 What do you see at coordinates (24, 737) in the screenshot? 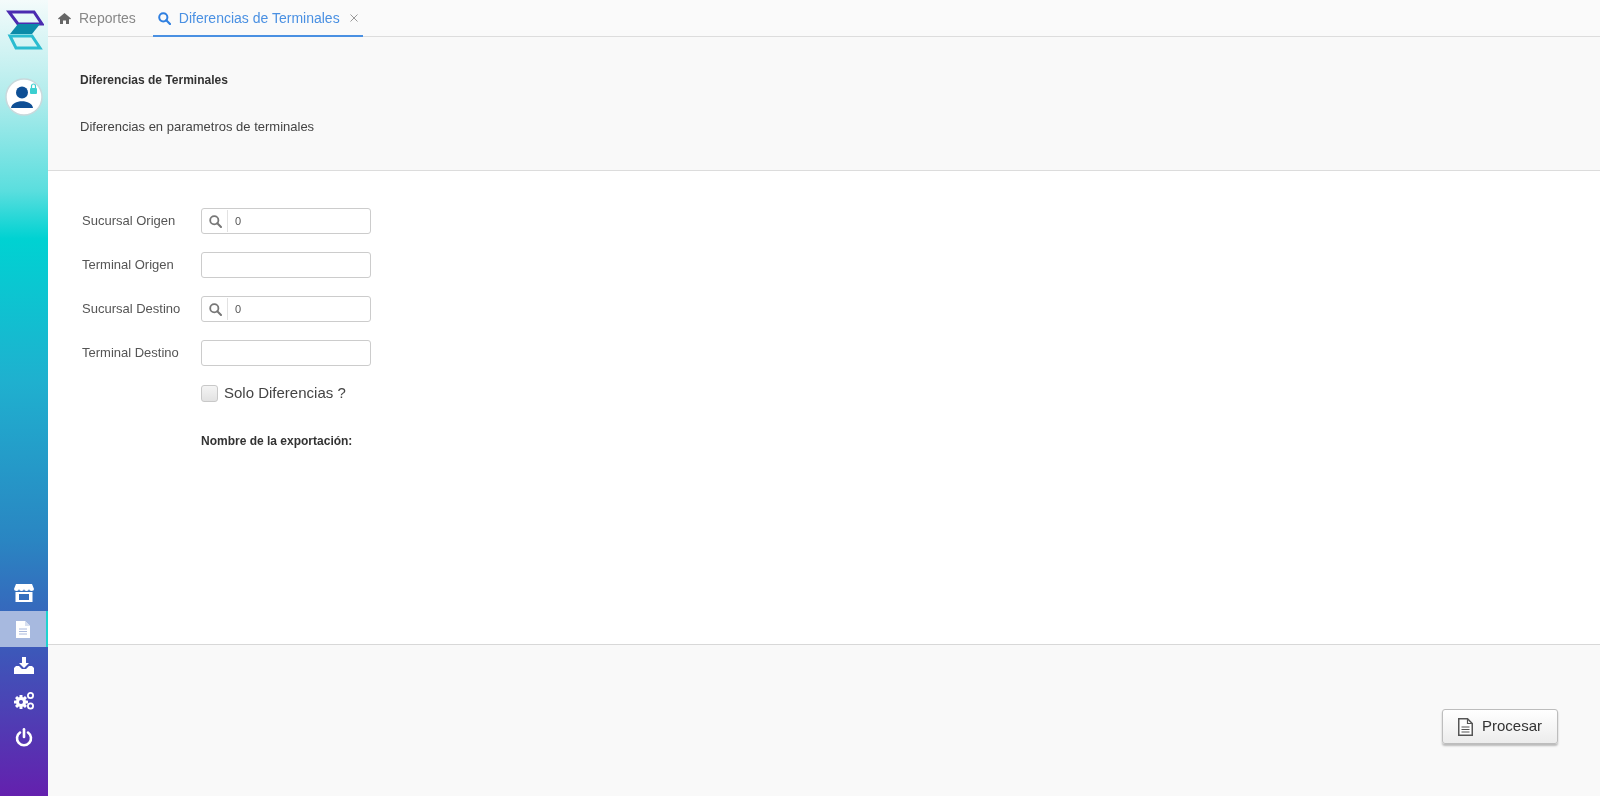
I see `power-icon` at bounding box center [24, 737].